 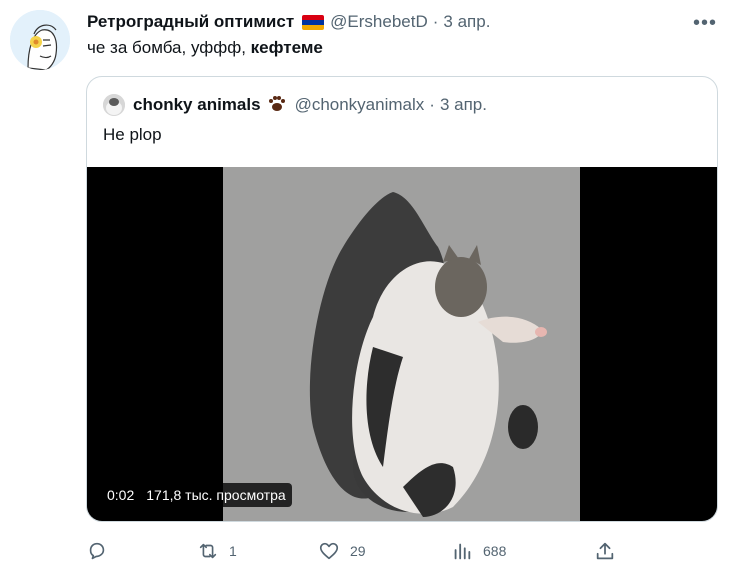 What do you see at coordinates (402, 551) in the screenshot?
I see `action-bar: 1 29 688` at bounding box center [402, 551].